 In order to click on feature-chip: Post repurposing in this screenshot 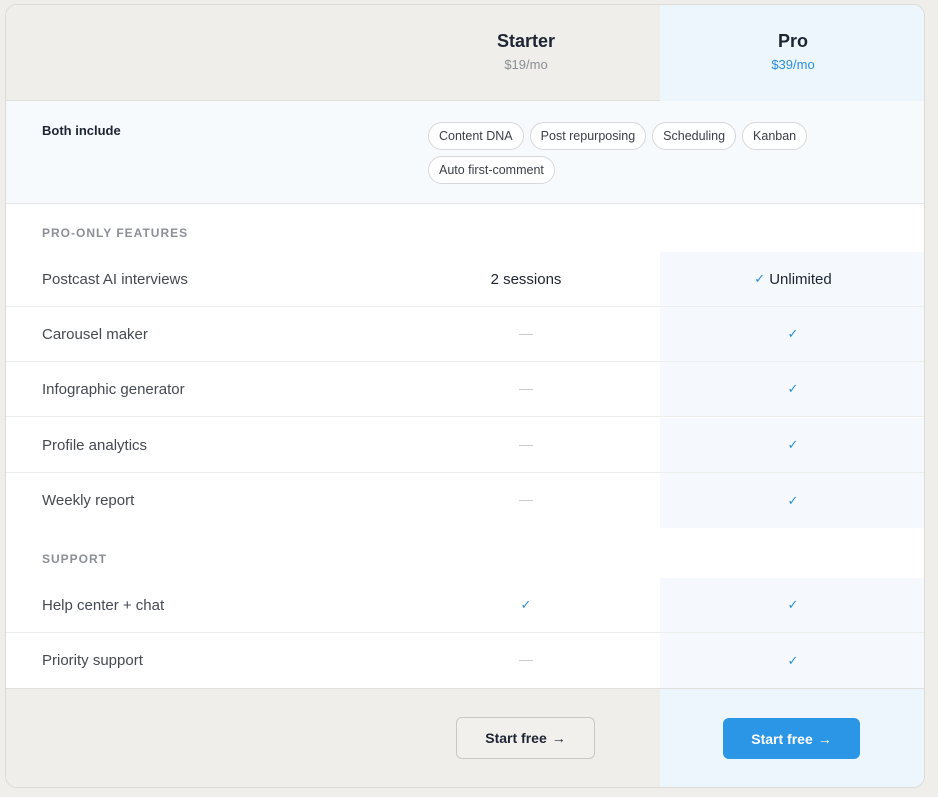, I will do `click(588, 136)`.